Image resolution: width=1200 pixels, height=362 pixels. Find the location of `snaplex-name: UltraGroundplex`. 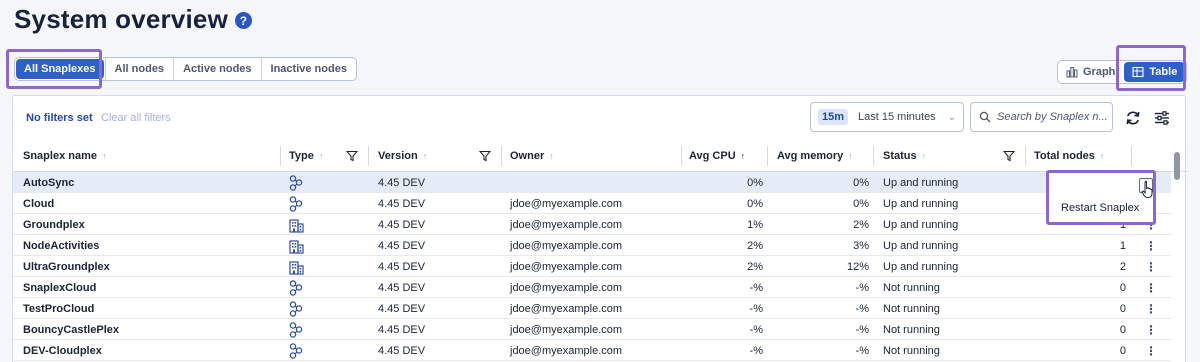

snaplex-name: UltraGroundplex is located at coordinates (66, 266).